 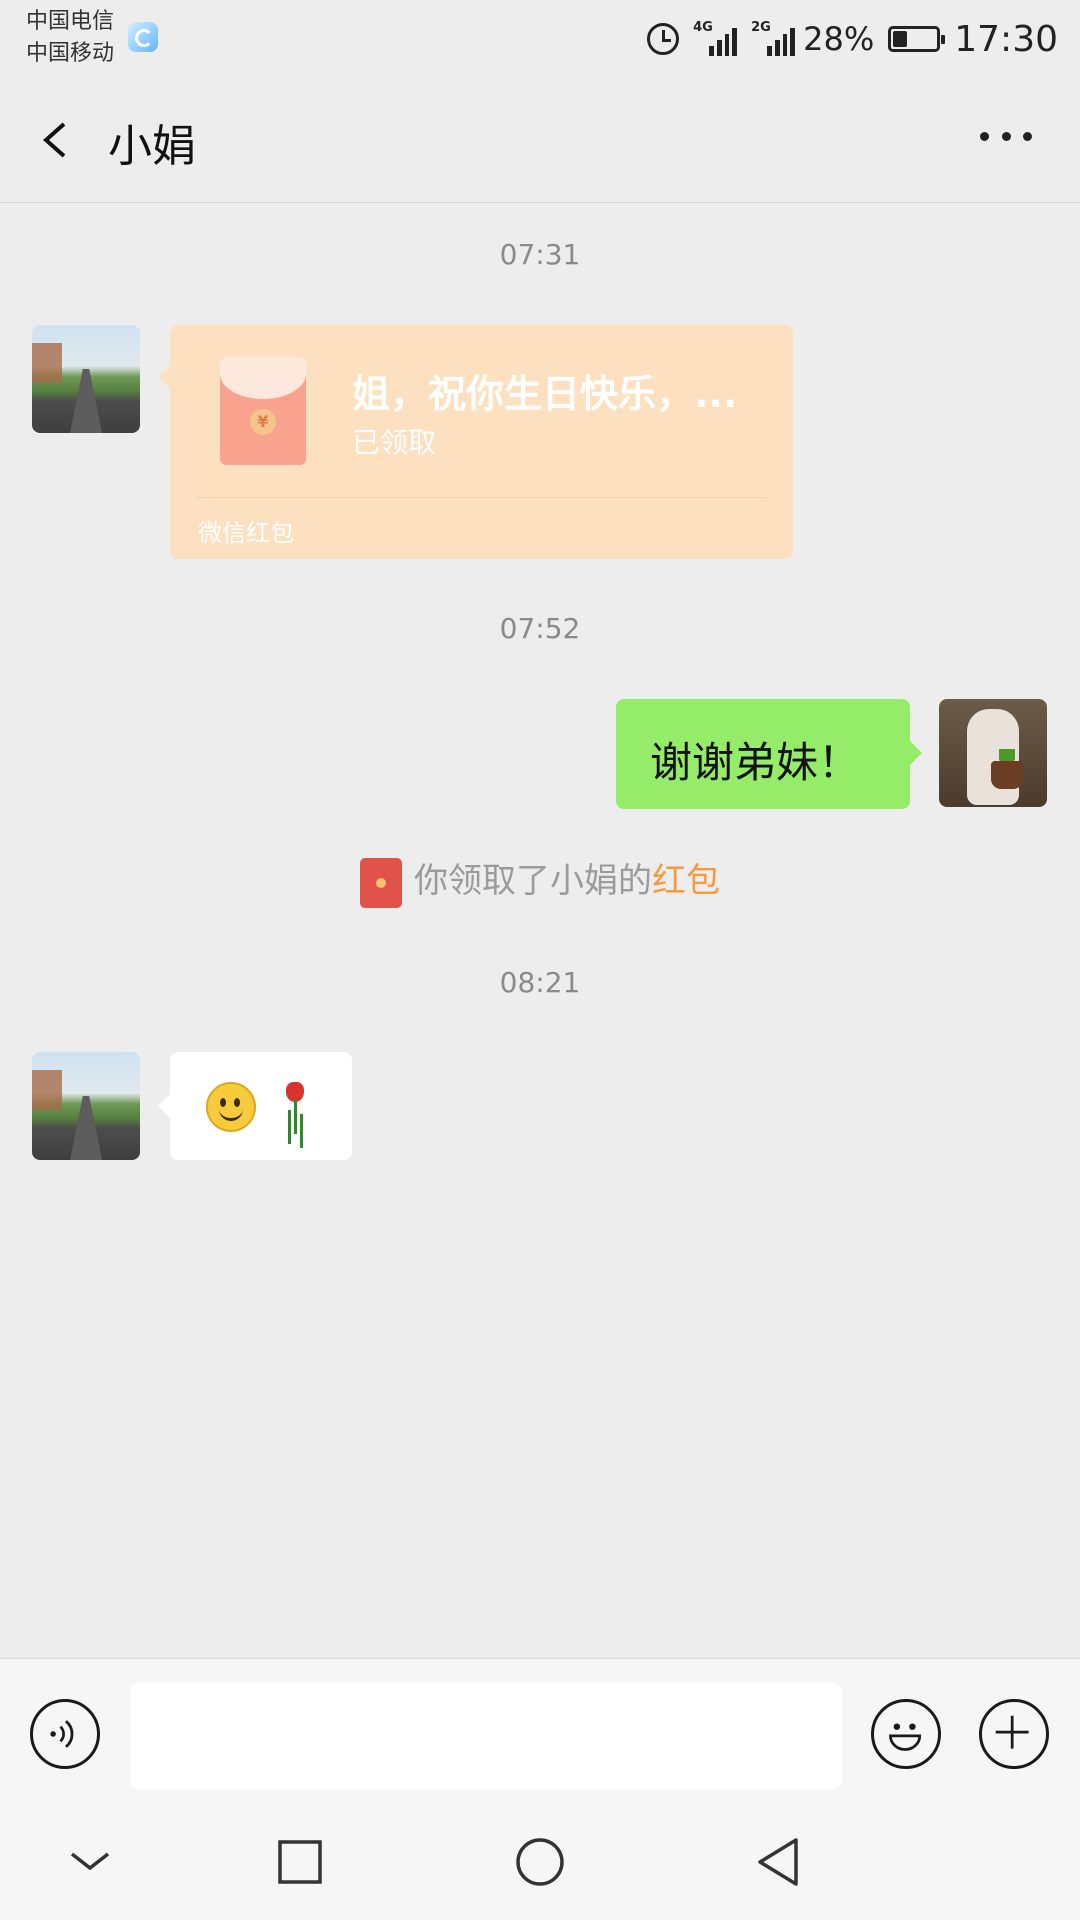 What do you see at coordinates (394, 442) in the screenshot?
I see `red-packet-status: 已领取` at bounding box center [394, 442].